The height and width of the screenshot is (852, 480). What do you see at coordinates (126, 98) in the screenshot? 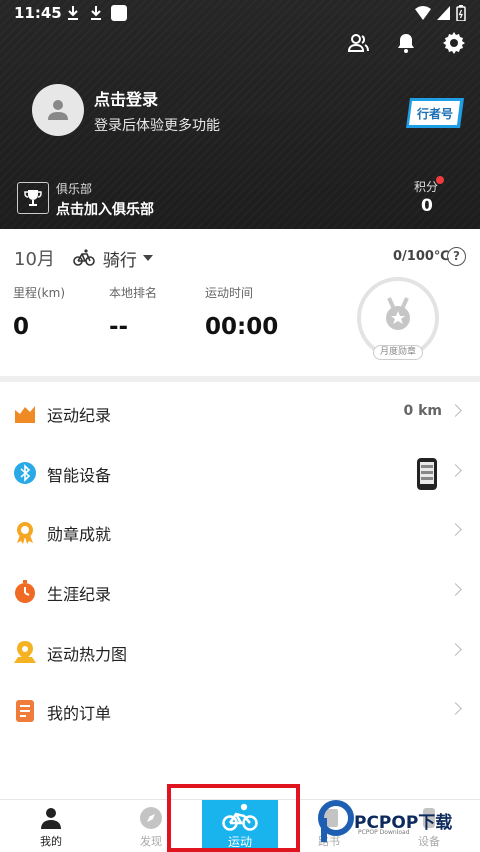
I see `login-title: 点击登录` at bounding box center [126, 98].